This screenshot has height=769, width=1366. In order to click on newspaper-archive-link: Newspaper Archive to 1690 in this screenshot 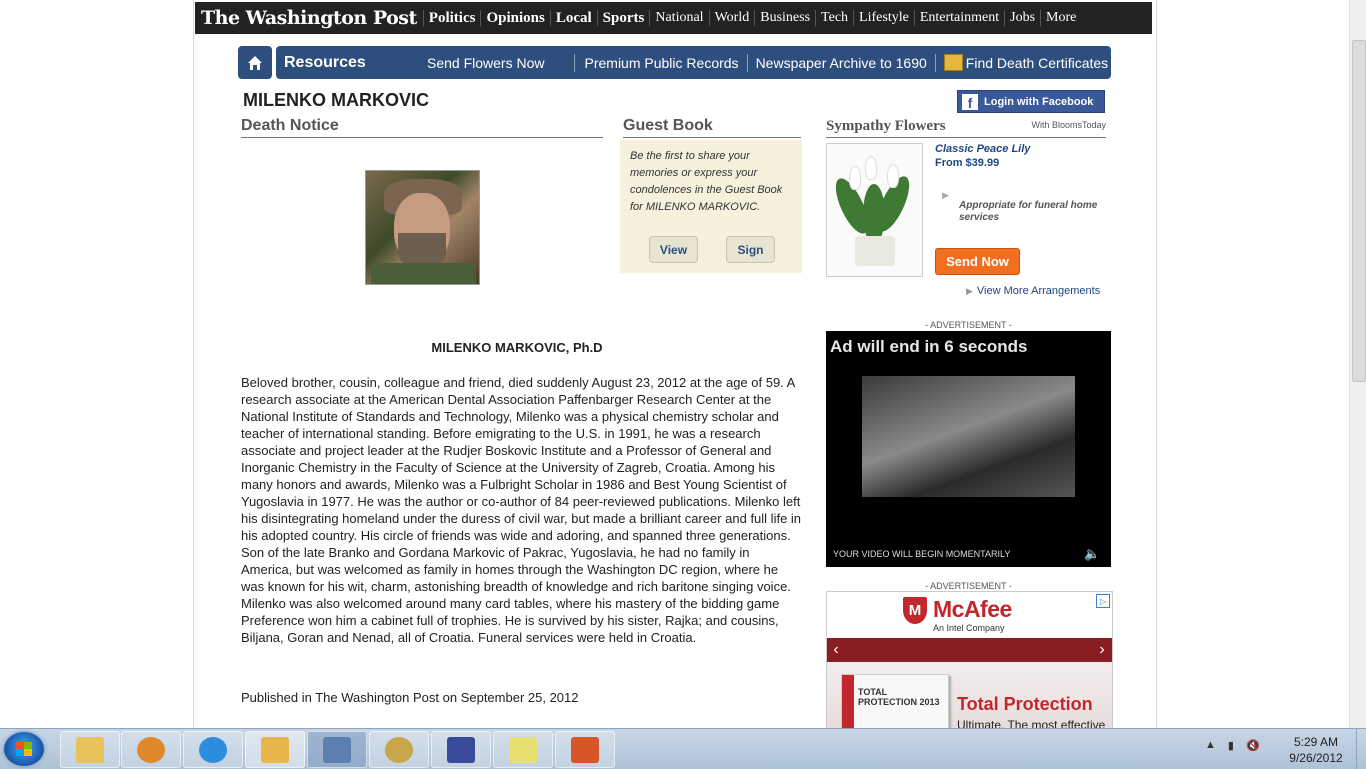, I will do `click(841, 63)`.